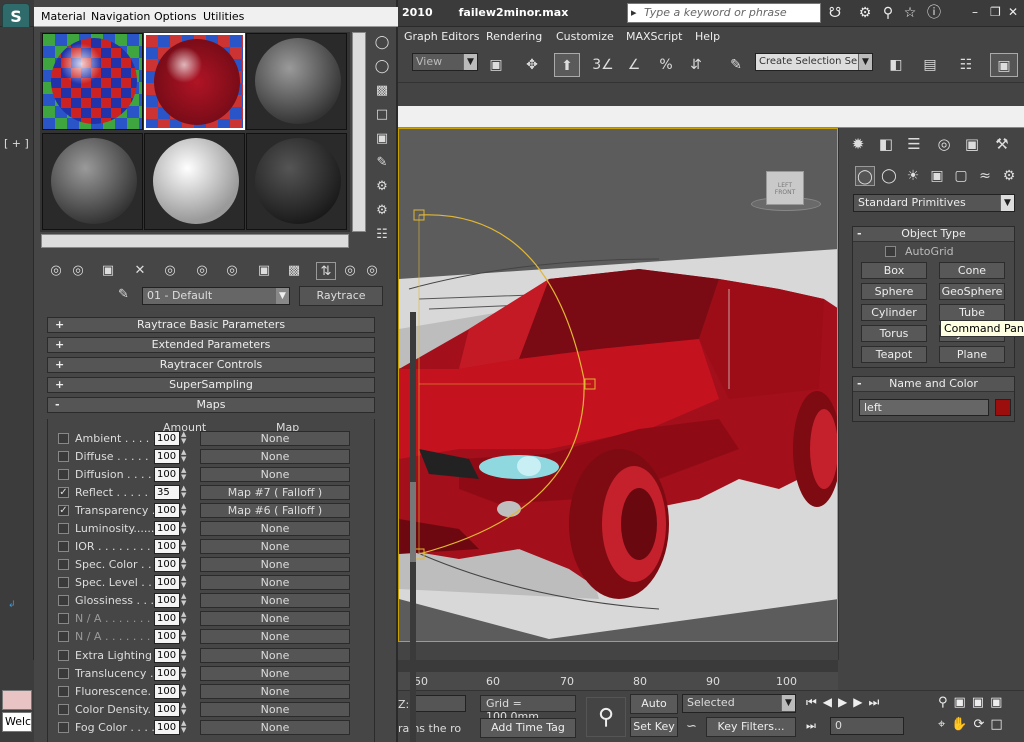 The image size is (1024, 742). What do you see at coordinates (654, 727) in the screenshot?
I see `set-key-button: Set Key` at bounding box center [654, 727].